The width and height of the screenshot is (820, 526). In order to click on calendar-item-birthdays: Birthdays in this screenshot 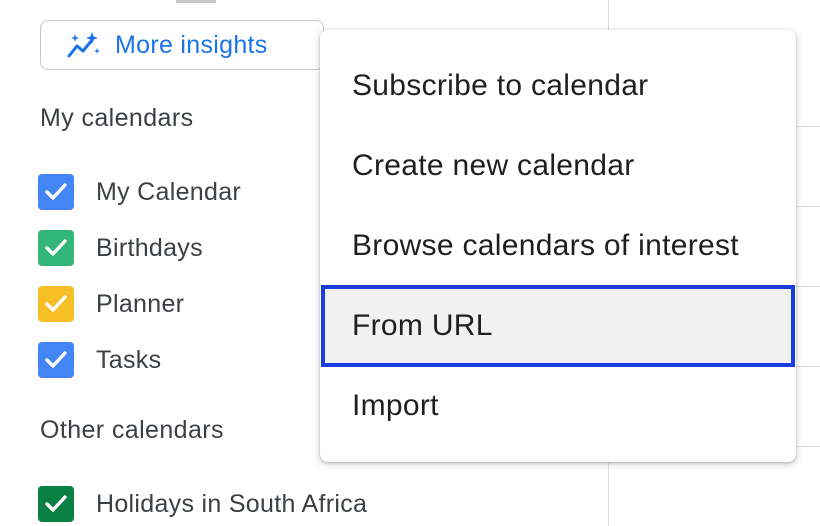, I will do `click(120, 248)`.